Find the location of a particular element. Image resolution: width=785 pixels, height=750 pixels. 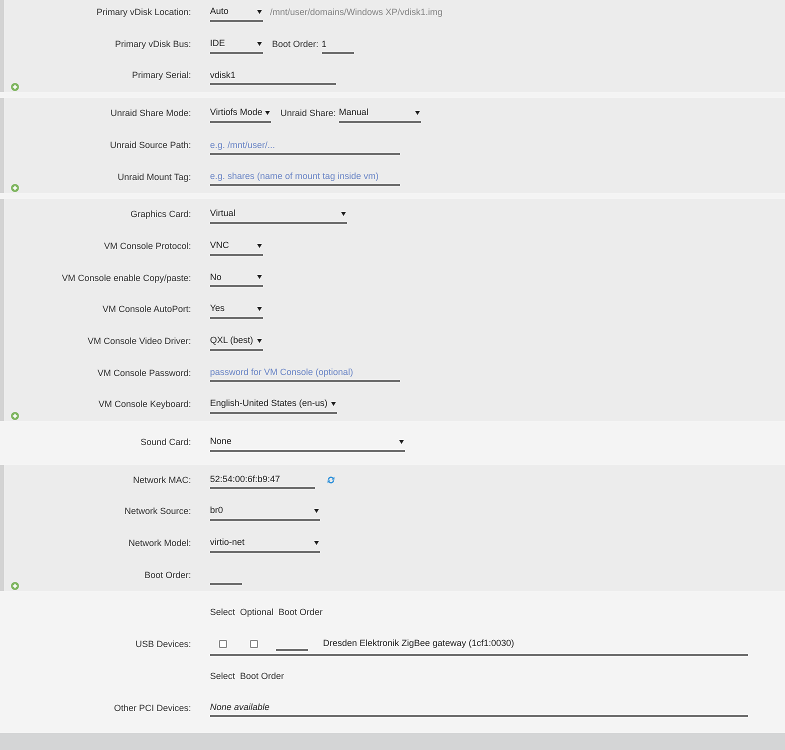

field-label: Unraid Mount Tag: is located at coordinates (154, 177).